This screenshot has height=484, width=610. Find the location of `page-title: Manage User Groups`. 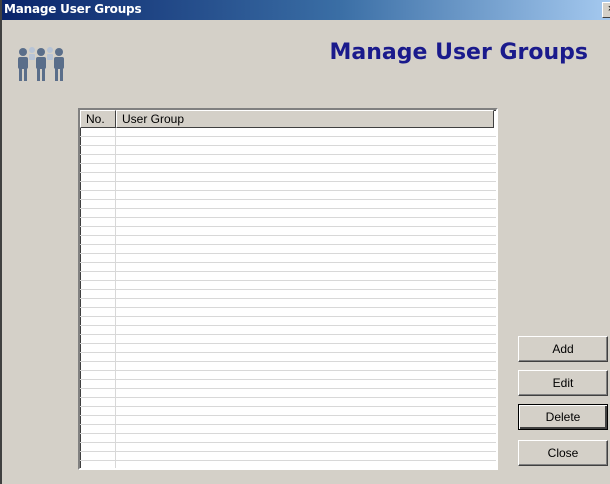

page-title: Manage User Groups is located at coordinates (459, 52).